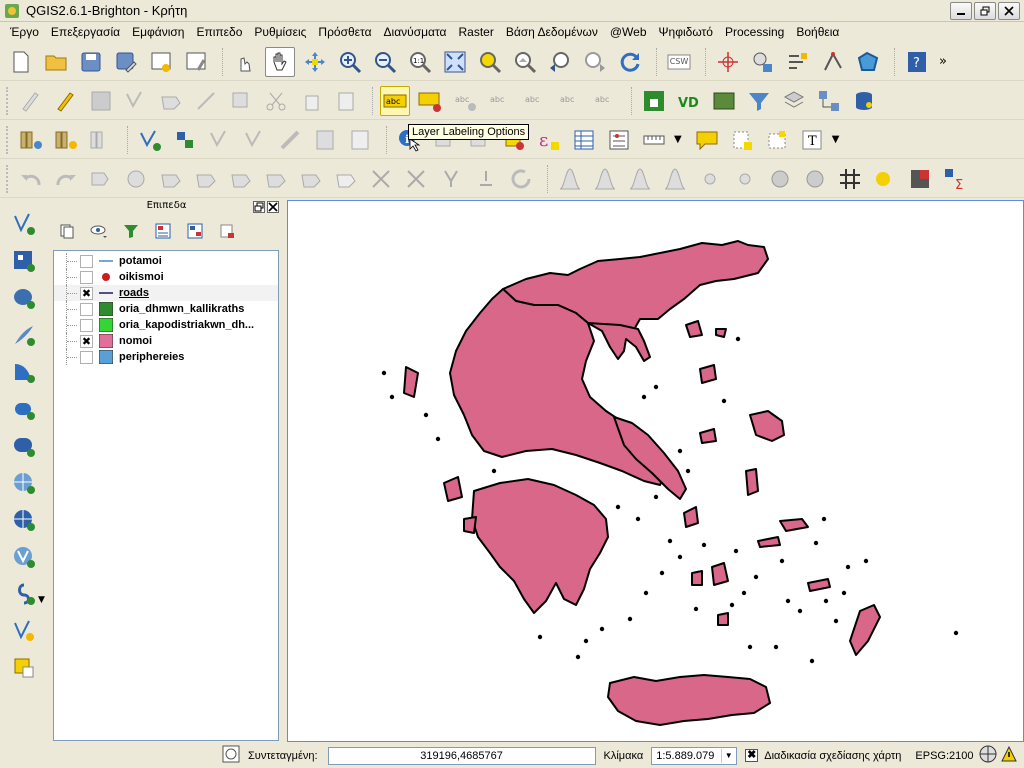 The width and height of the screenshot is (1024, 768). I want to click on current-edits-button, so click(31, 101).